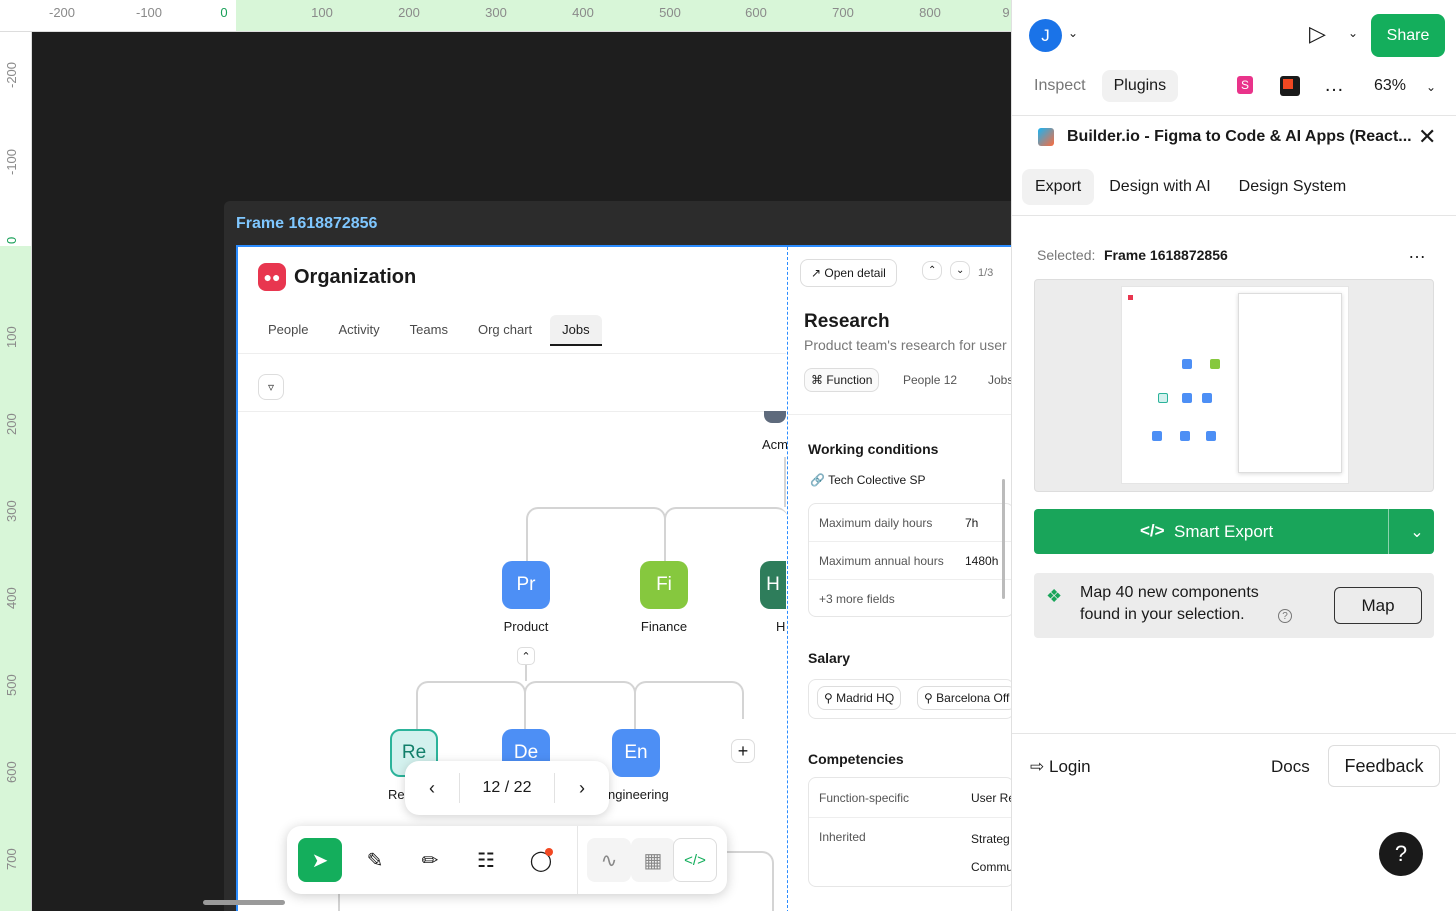  I want to click on horizontal-scrollbar, so click(244, 902).